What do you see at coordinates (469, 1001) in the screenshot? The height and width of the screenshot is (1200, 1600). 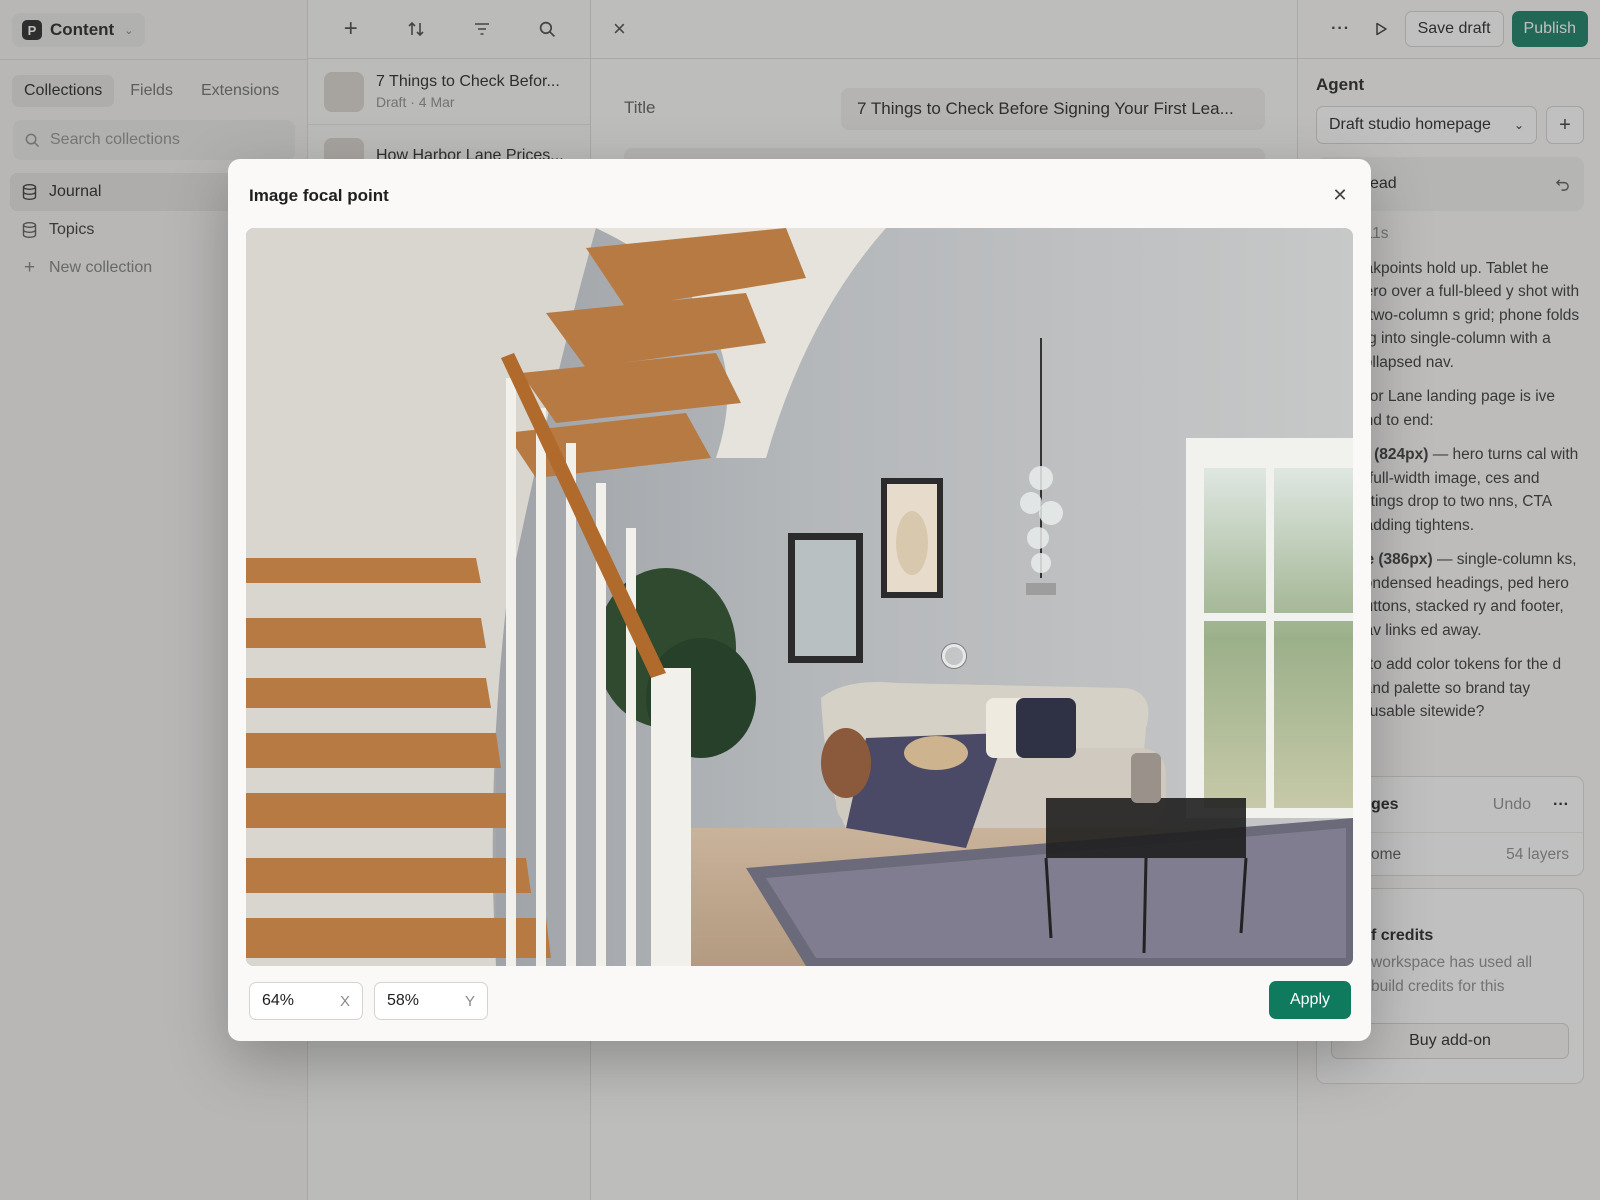 I see `y-axis-label: Y` at bounding box center [469, 1001].